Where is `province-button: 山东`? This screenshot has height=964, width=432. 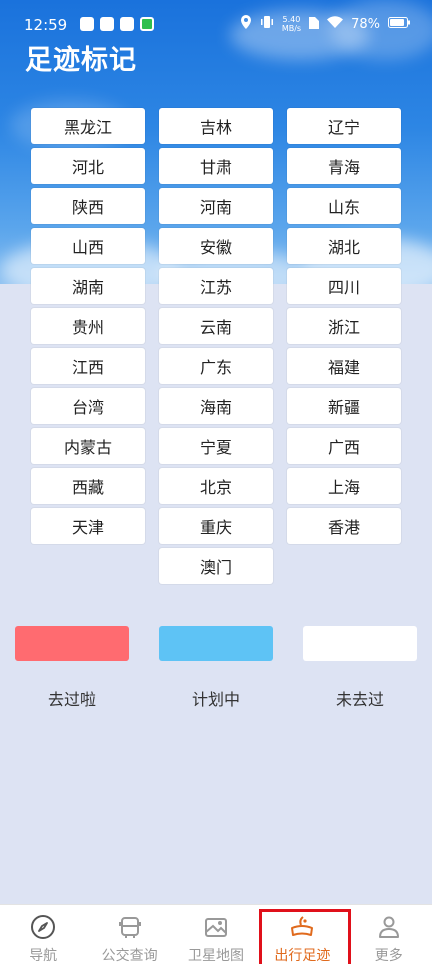
province-button: 山东 is located at coordinates (344, 206).